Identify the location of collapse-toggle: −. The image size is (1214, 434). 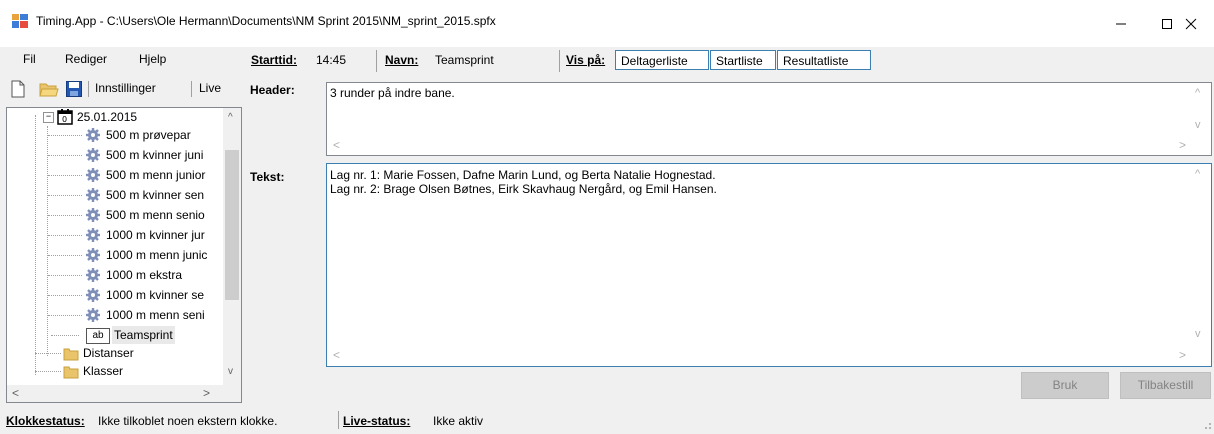
(48, 117).